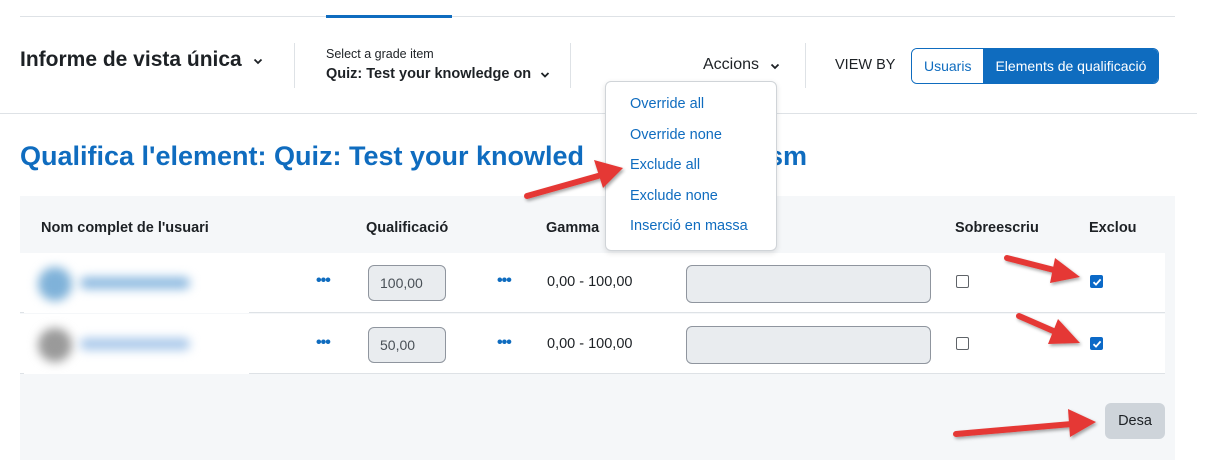 The image size is (1219, 470). Describe the element at coordinates (389, 16) in the screenshot. I see `active-tab-indicator` at that location.